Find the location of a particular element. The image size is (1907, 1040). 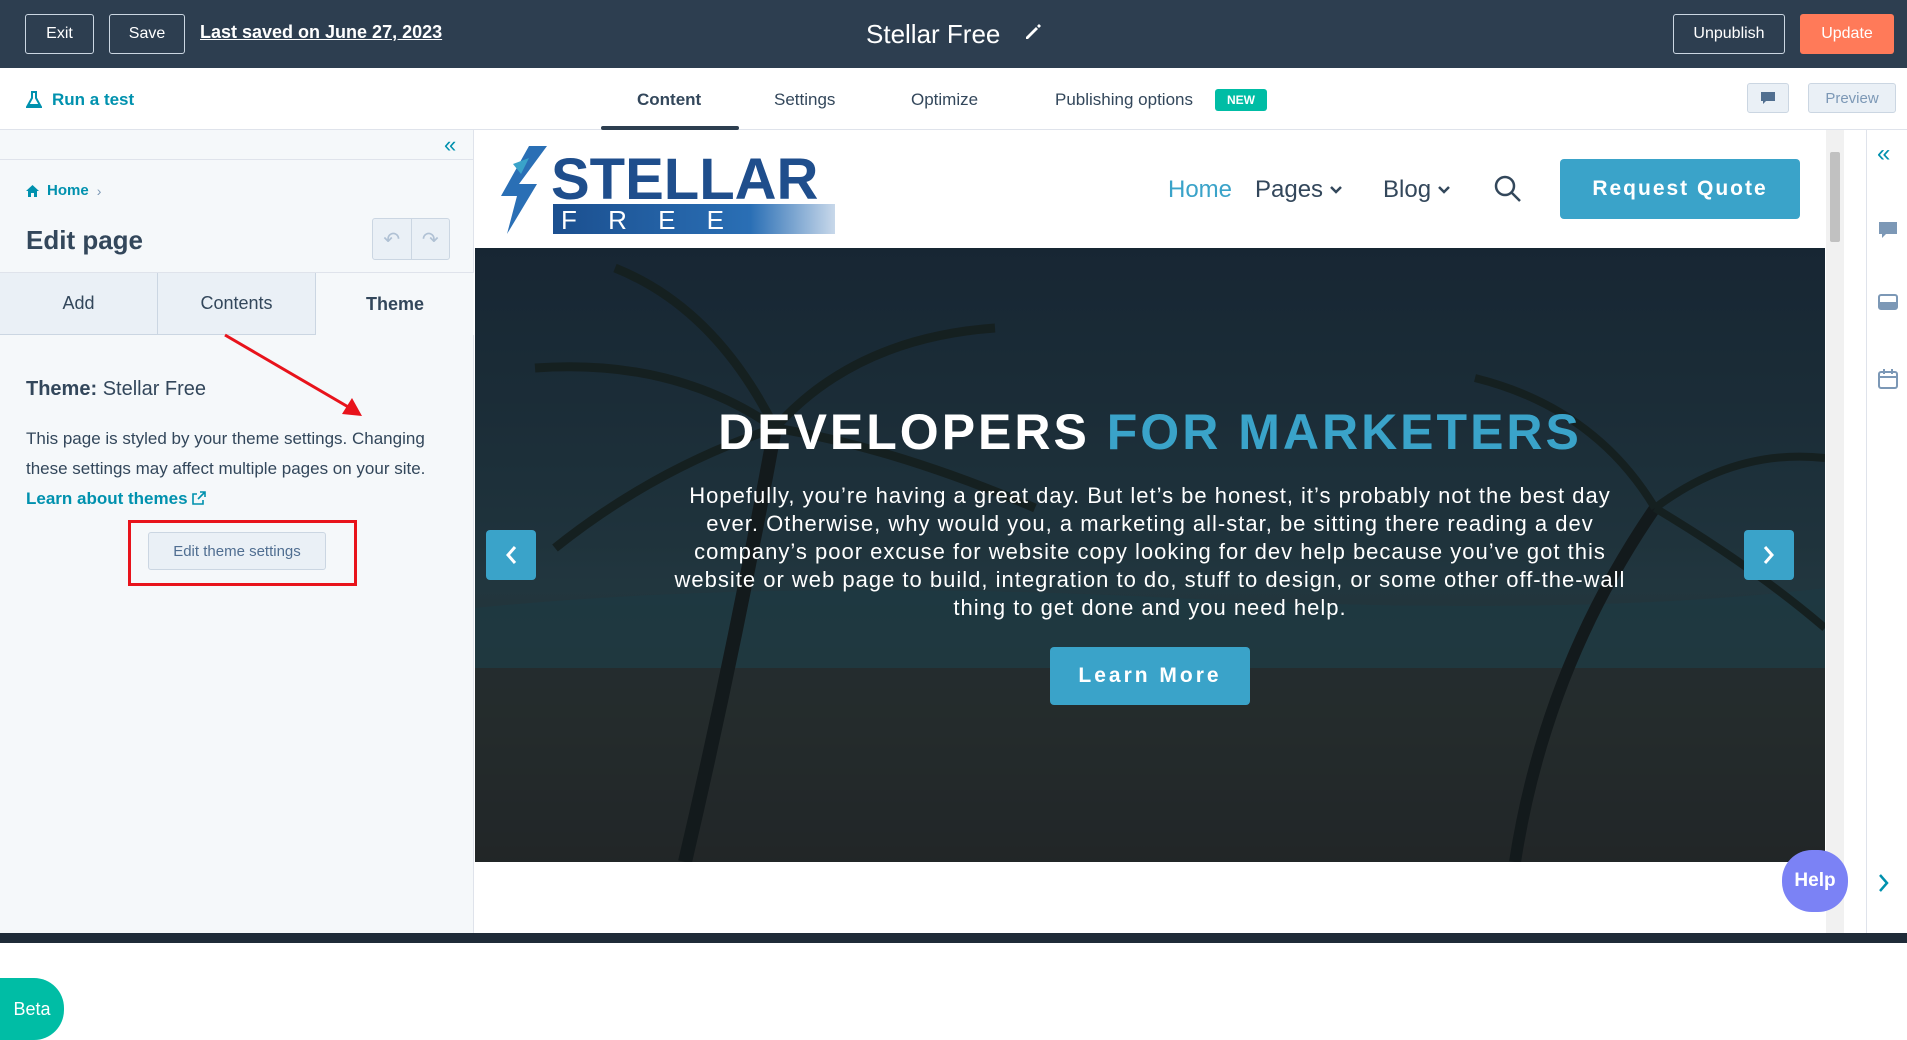

breadcrumb: Home › is located at coordinates (63, 190).